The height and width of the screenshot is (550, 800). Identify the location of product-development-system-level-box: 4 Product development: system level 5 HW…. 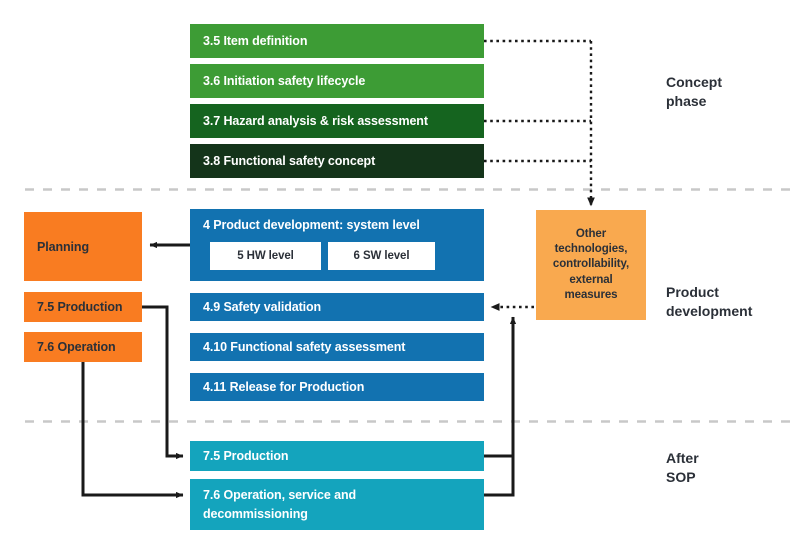
(337, 245).